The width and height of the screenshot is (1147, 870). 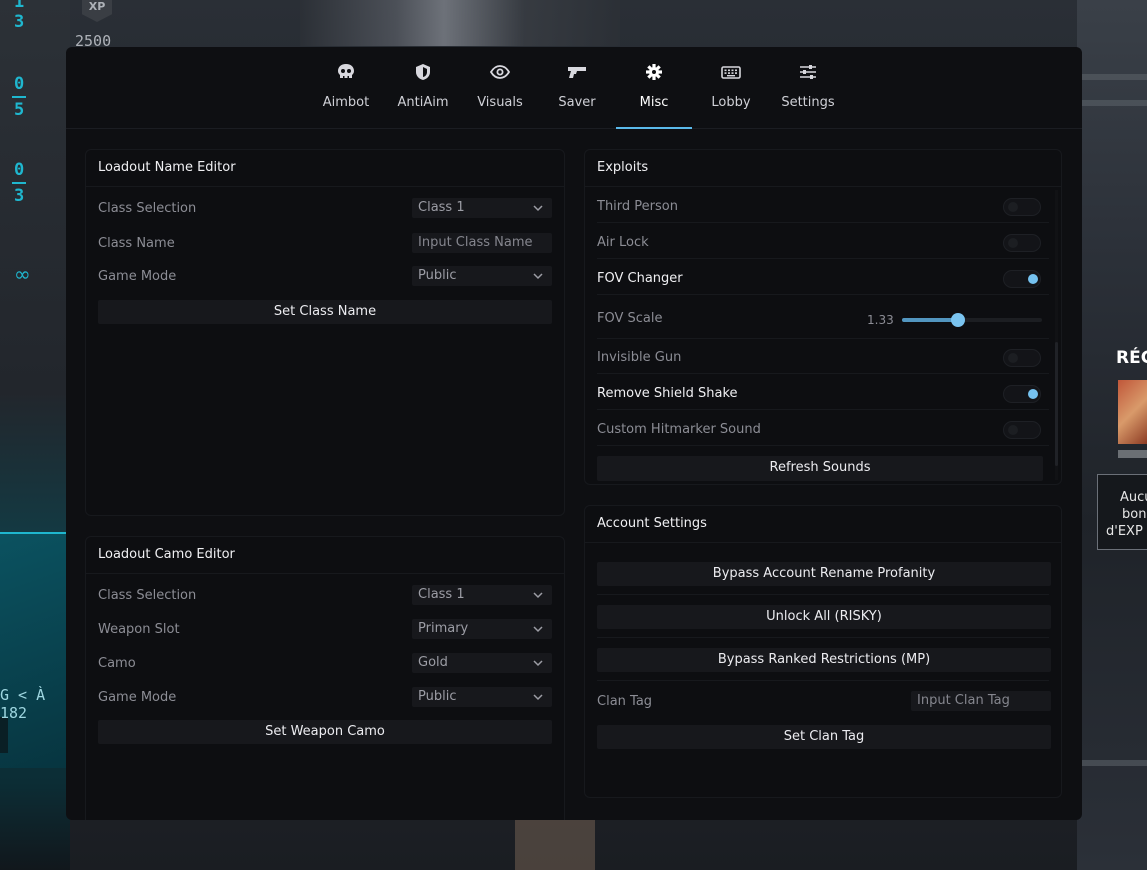 What do you see at coordinates (654, 128) in the screenshot?
I see `active-tab-indicator` at bounding box center [654, 128].